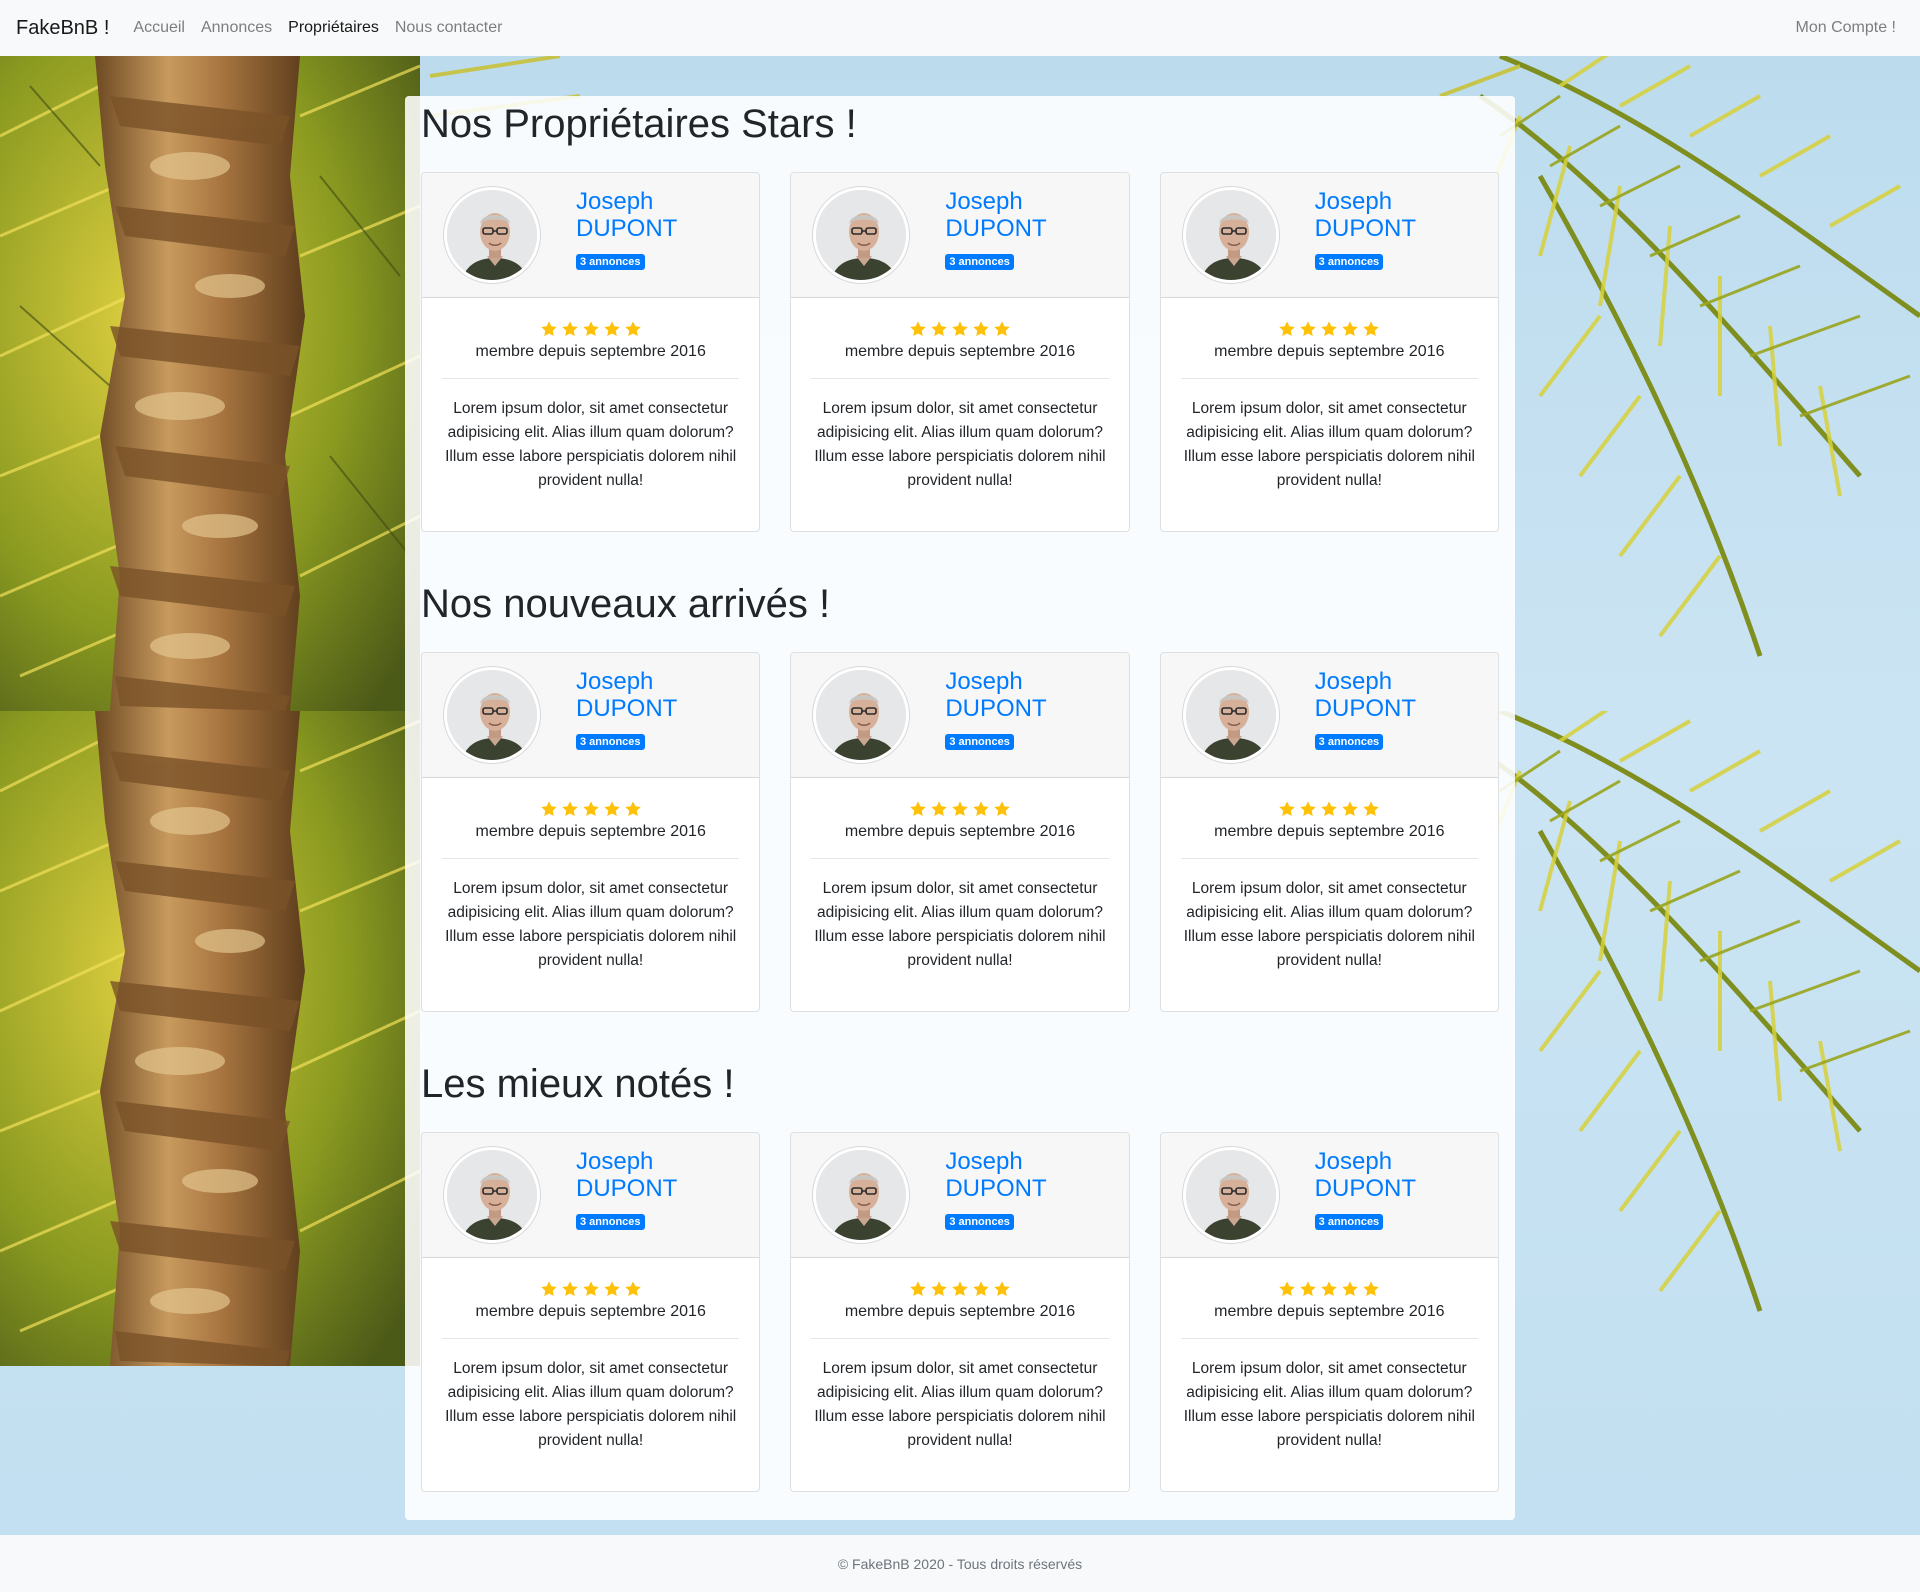 The width and height of the screenshot is (1920, 1592). Describe the element at coordinates (333, 28) in the screenshot. I see `nav-link-proprietaires: Propriétaires` at that location.